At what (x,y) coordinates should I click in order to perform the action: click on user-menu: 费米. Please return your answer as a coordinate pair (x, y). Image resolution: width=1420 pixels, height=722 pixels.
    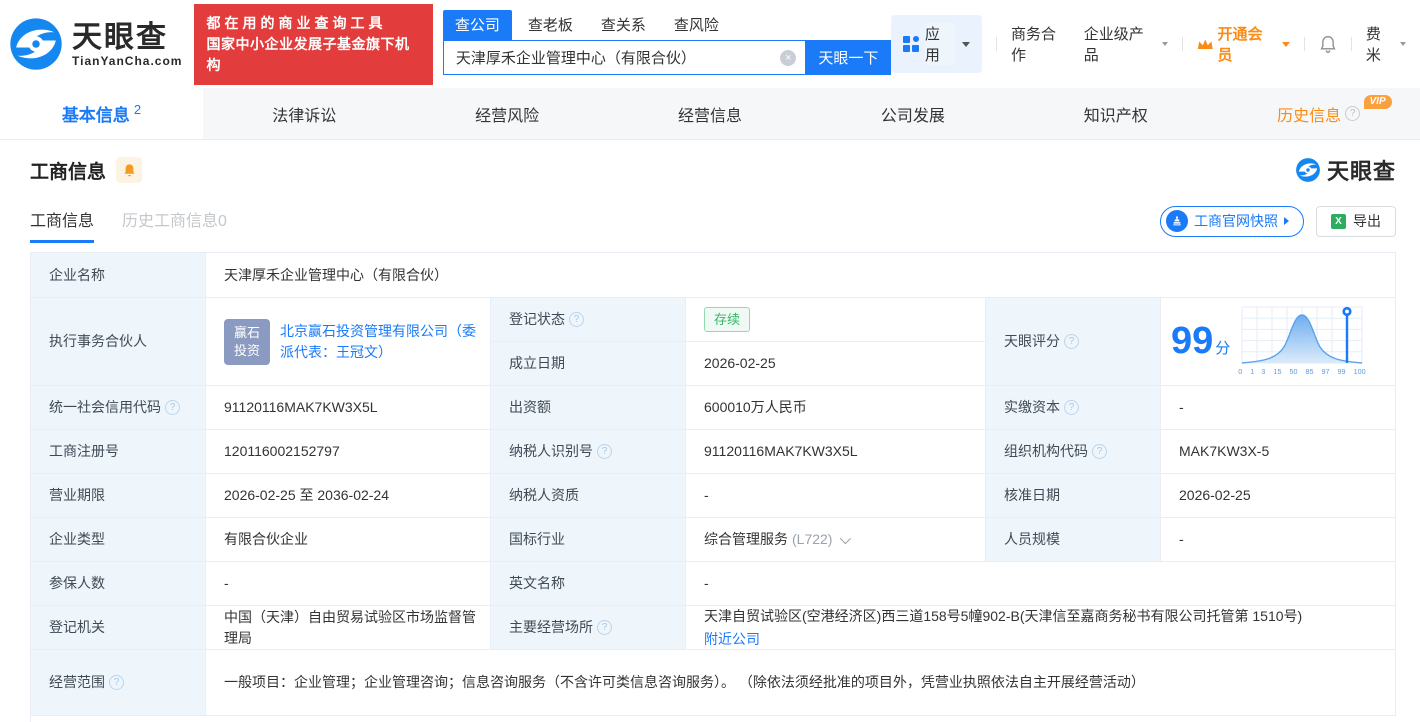
    Looking at the image, I should click on (1386, 44).